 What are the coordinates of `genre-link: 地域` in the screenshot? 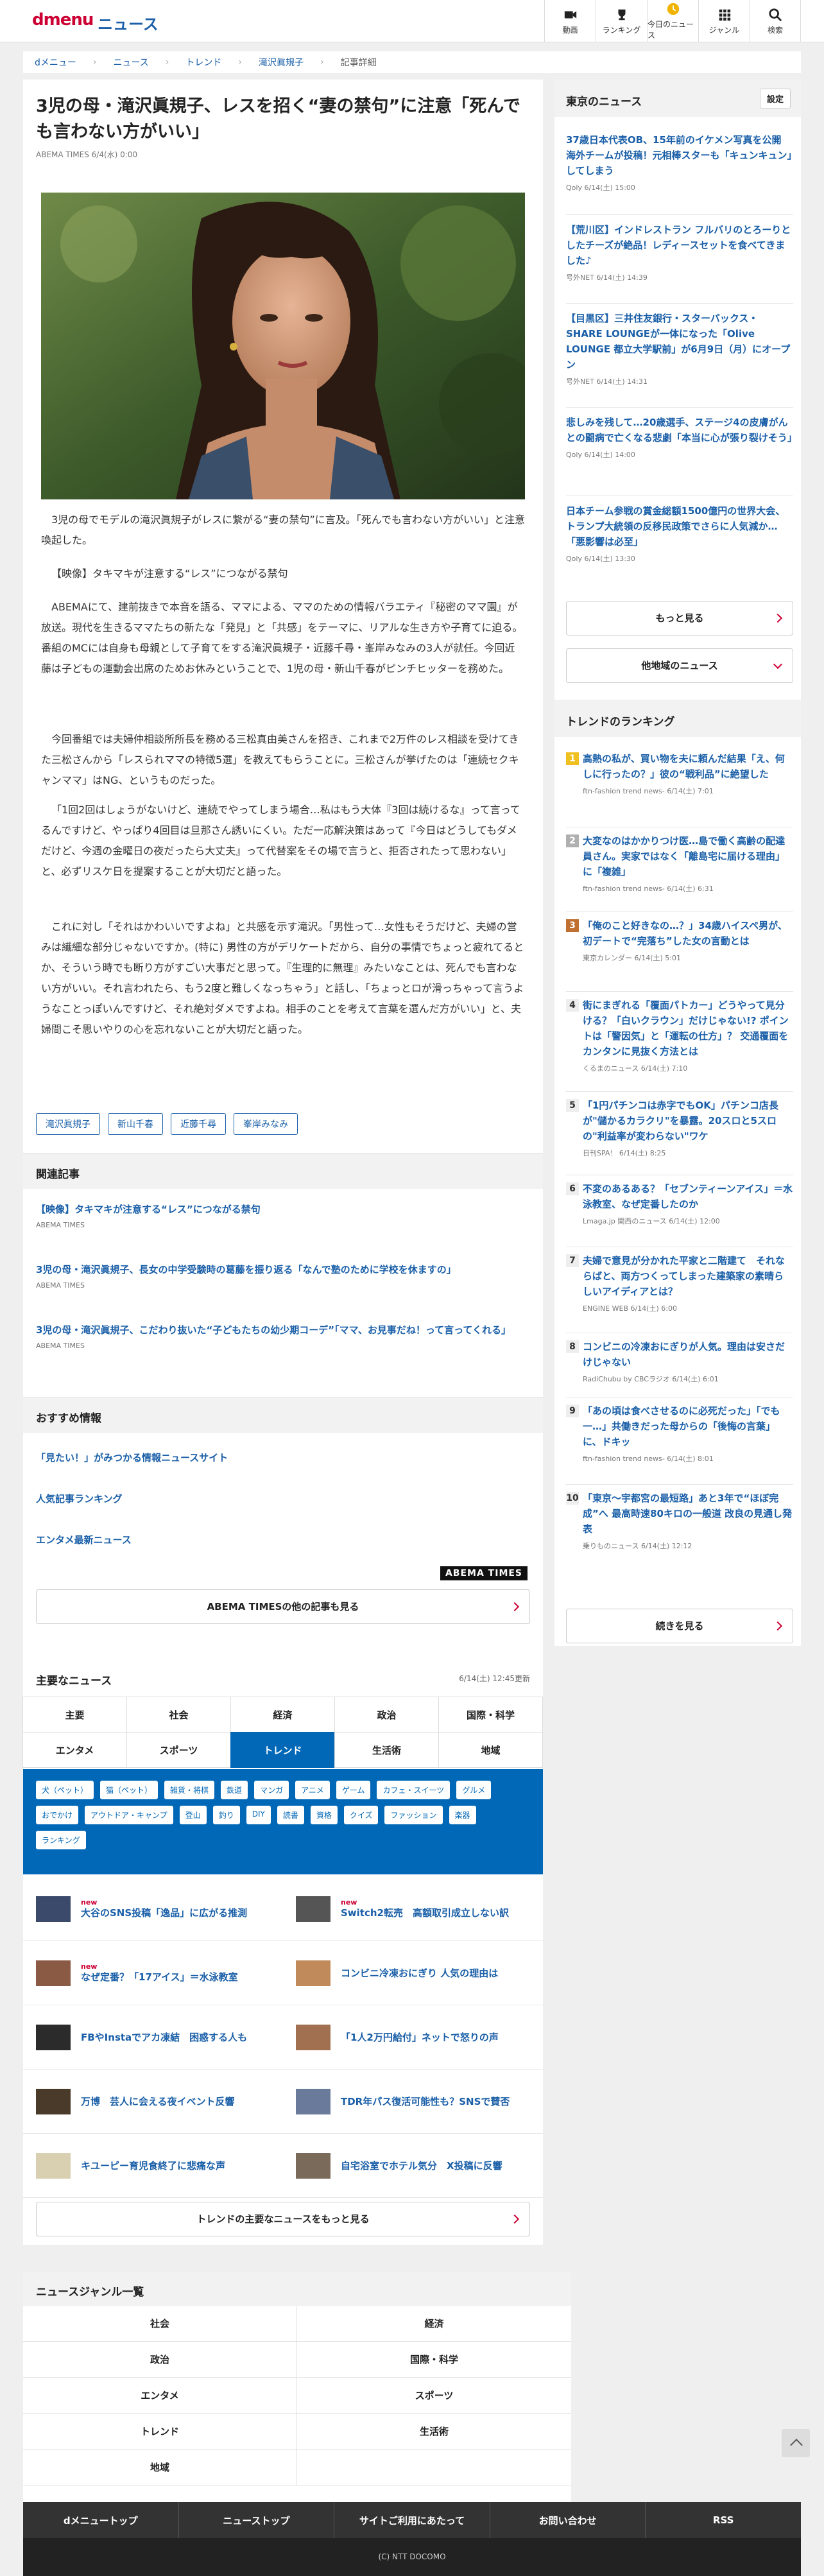 It's located at (160, 2468).